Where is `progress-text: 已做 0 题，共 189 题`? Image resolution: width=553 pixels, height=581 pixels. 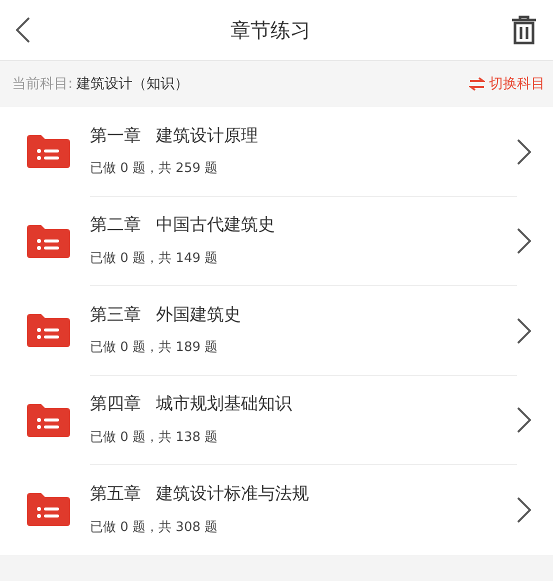
progress-text: 已做 0 题，共 189 题 is located at coordinates (154, 348).